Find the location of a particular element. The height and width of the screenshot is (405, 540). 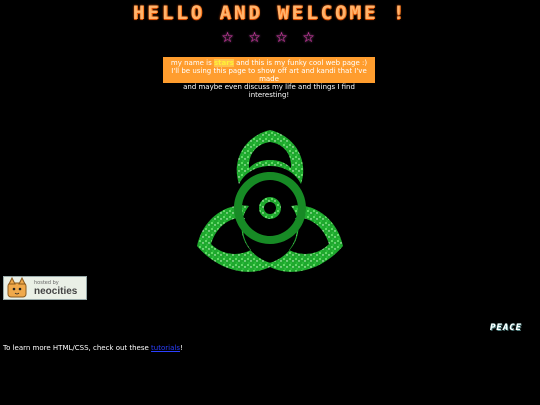

intro-name: stars is located at coordinates (224, 63).